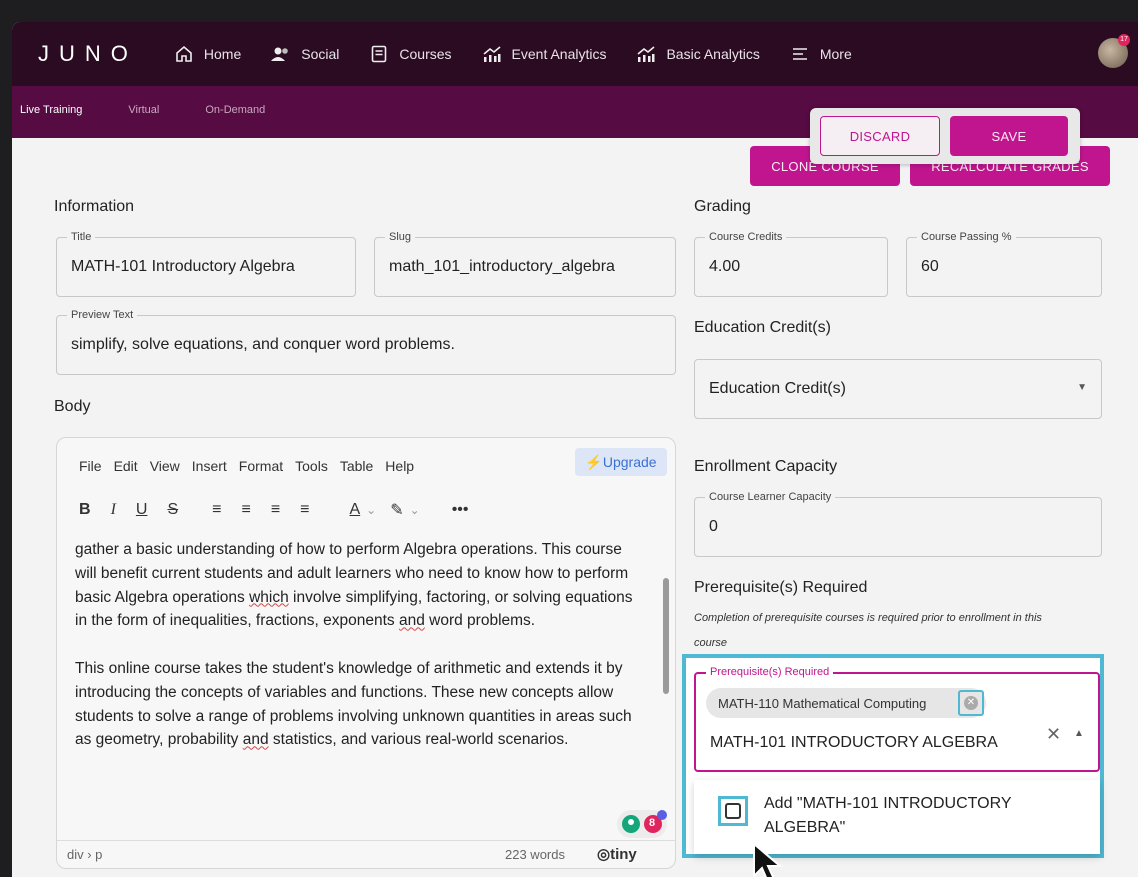  What do you see at coordinates (770, 672) in the screenshot?
I see `prerequisites-field-label: Prerequisite(s) Required` at bounding box center [770, 672].